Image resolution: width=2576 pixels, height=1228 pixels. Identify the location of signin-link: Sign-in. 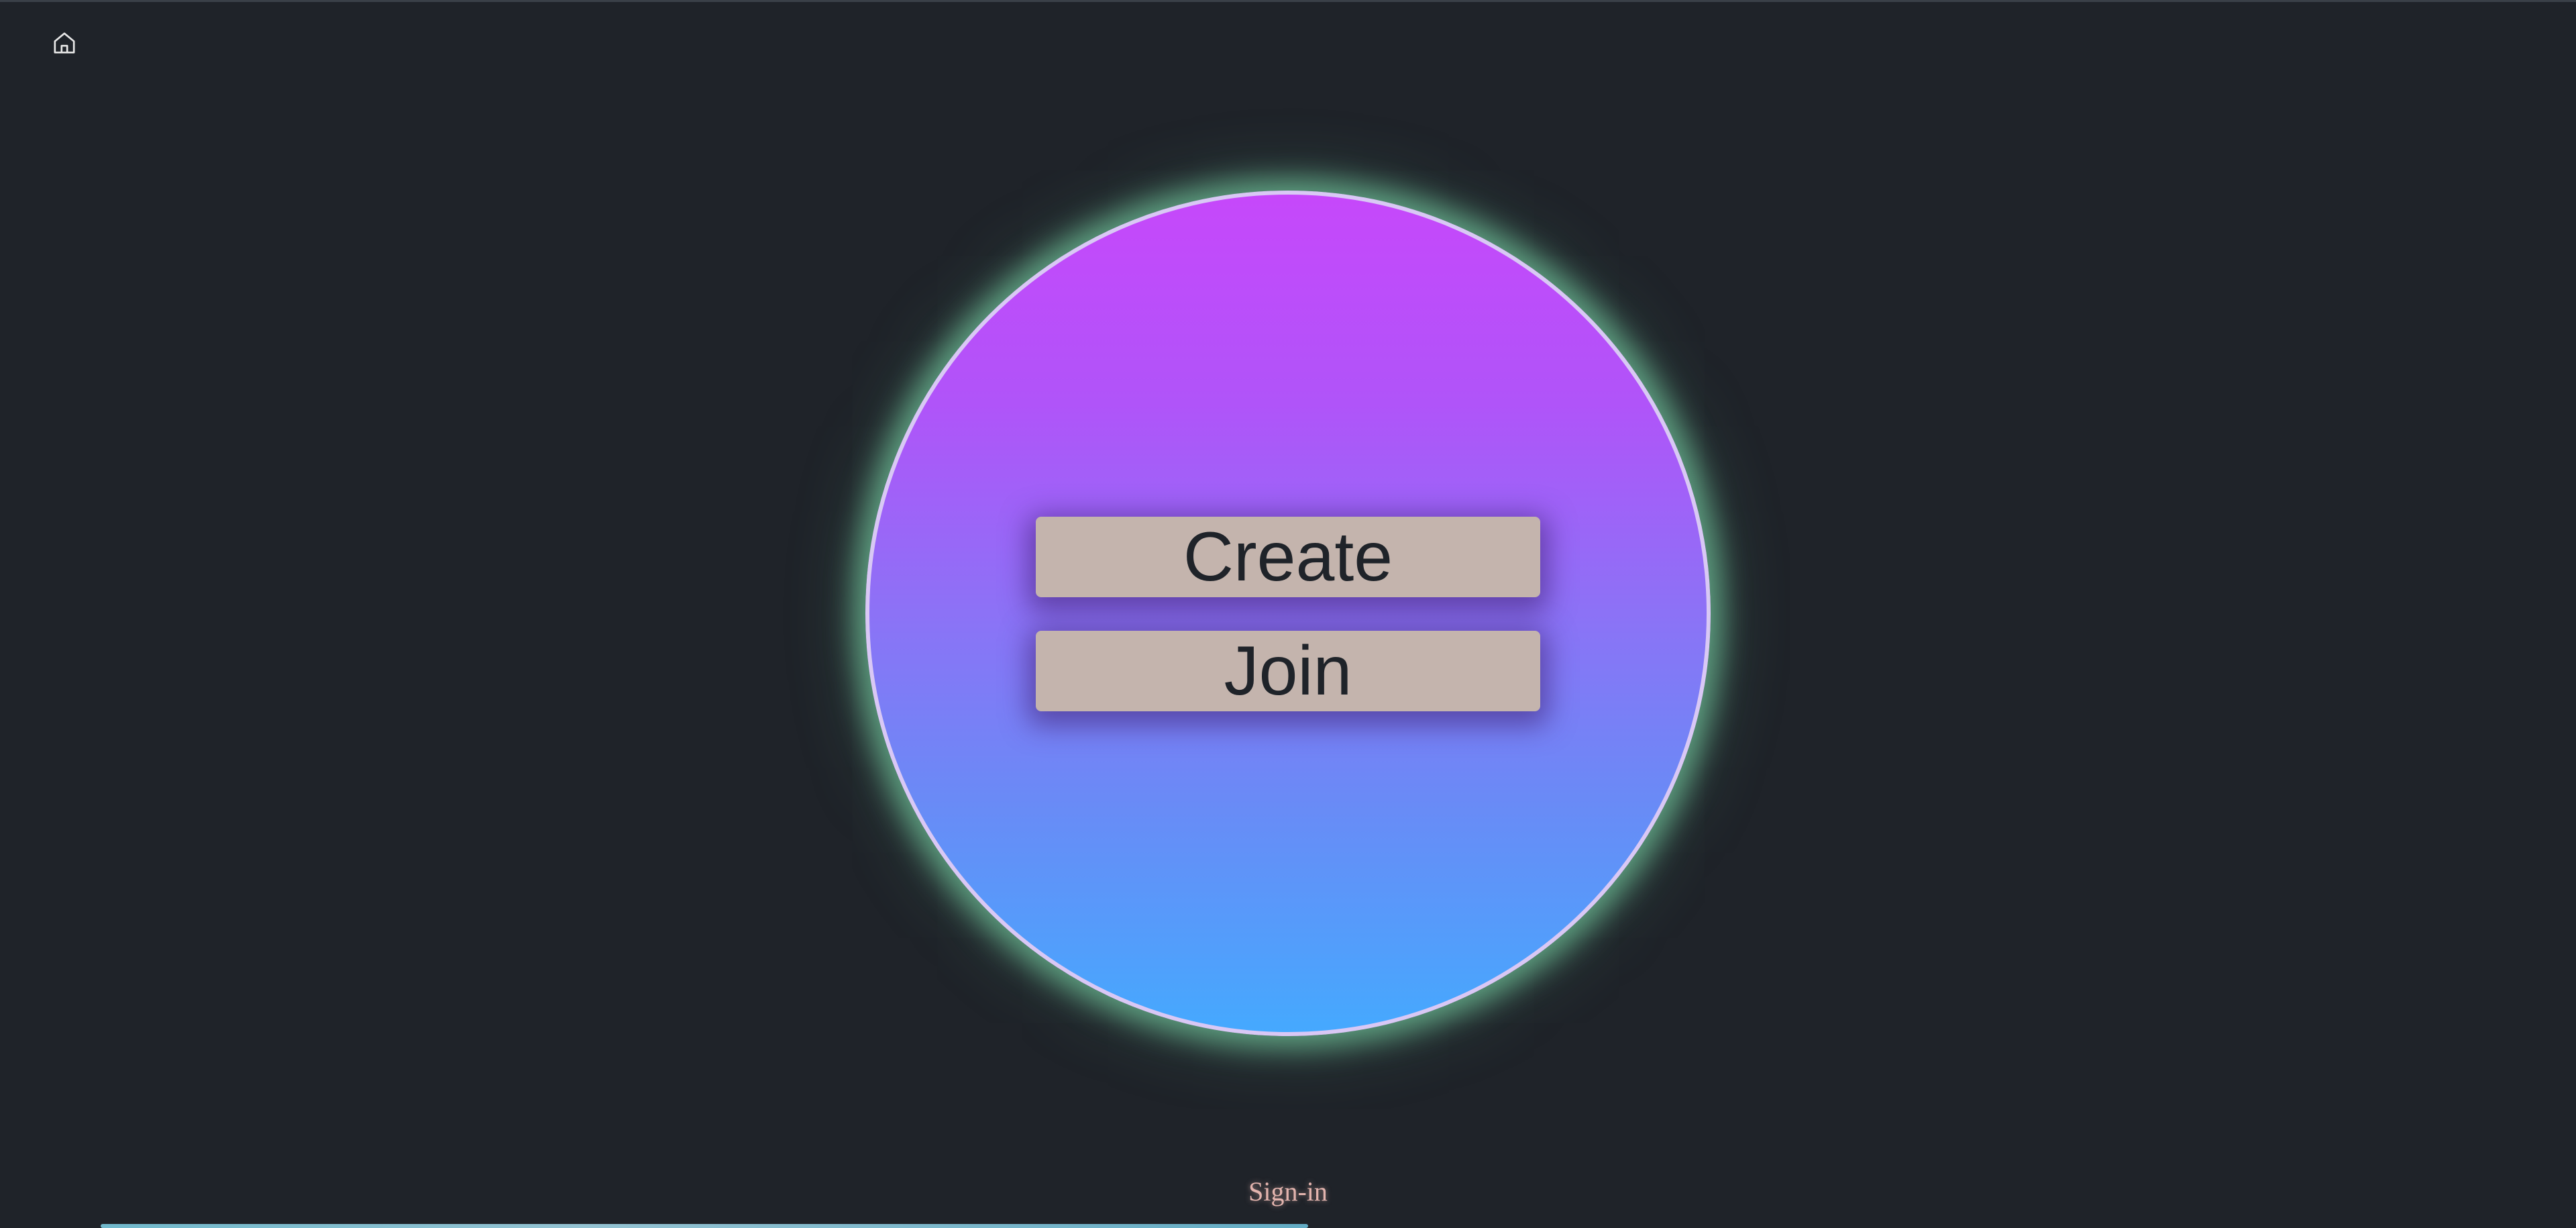
(1288, 1191).